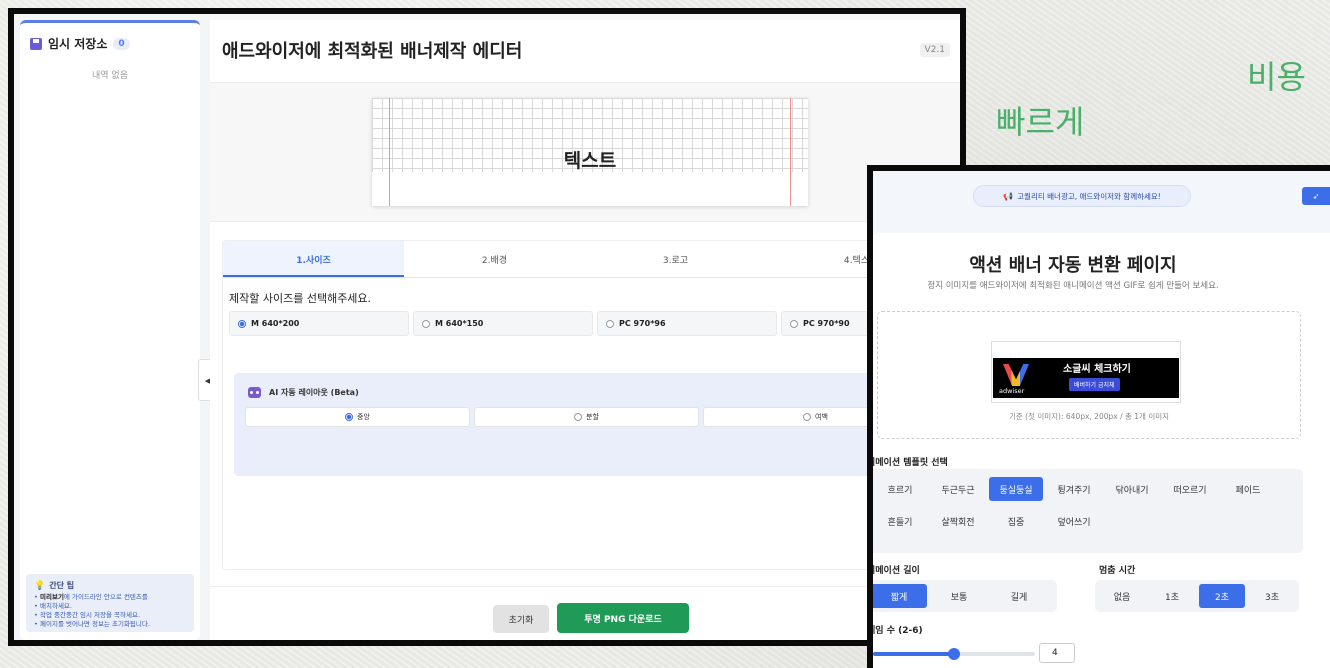  I want to click on editor-footer: 초기화 투명 PNG 다운로드, so click(585, 613).